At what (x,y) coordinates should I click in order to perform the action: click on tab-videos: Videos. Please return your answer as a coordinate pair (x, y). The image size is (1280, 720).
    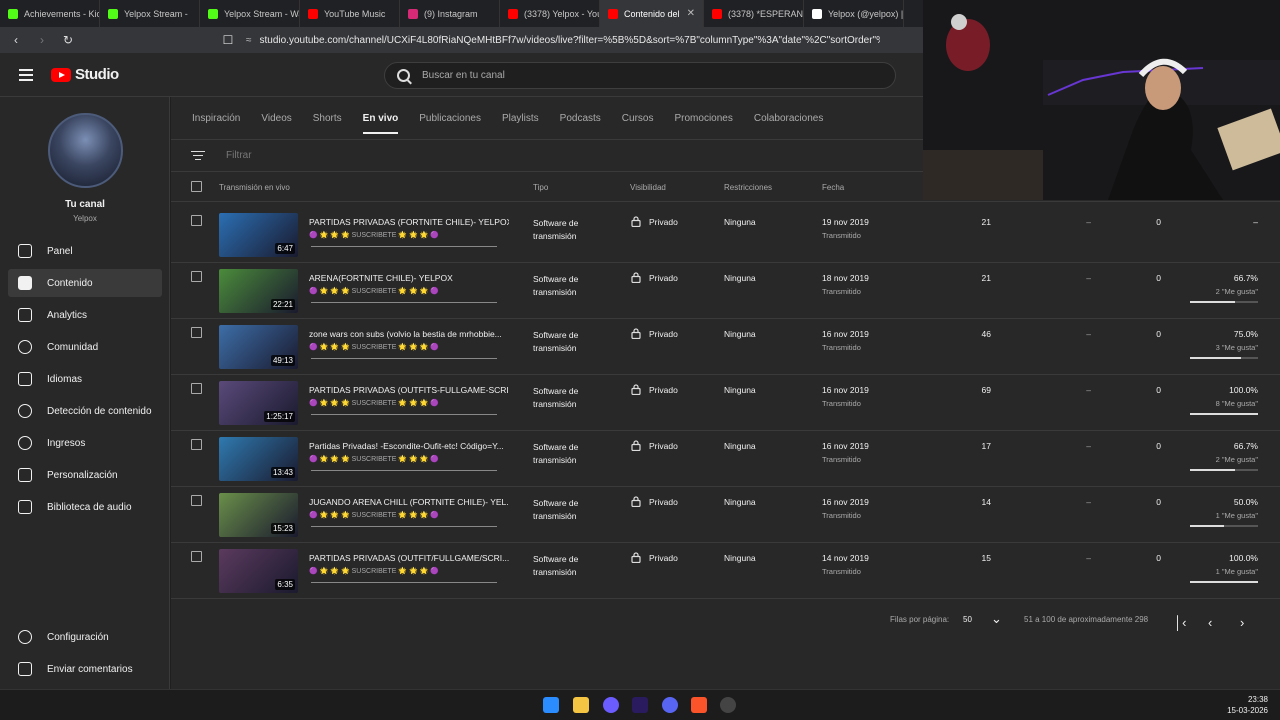
    Looking at the image, I should click on (276, 118).